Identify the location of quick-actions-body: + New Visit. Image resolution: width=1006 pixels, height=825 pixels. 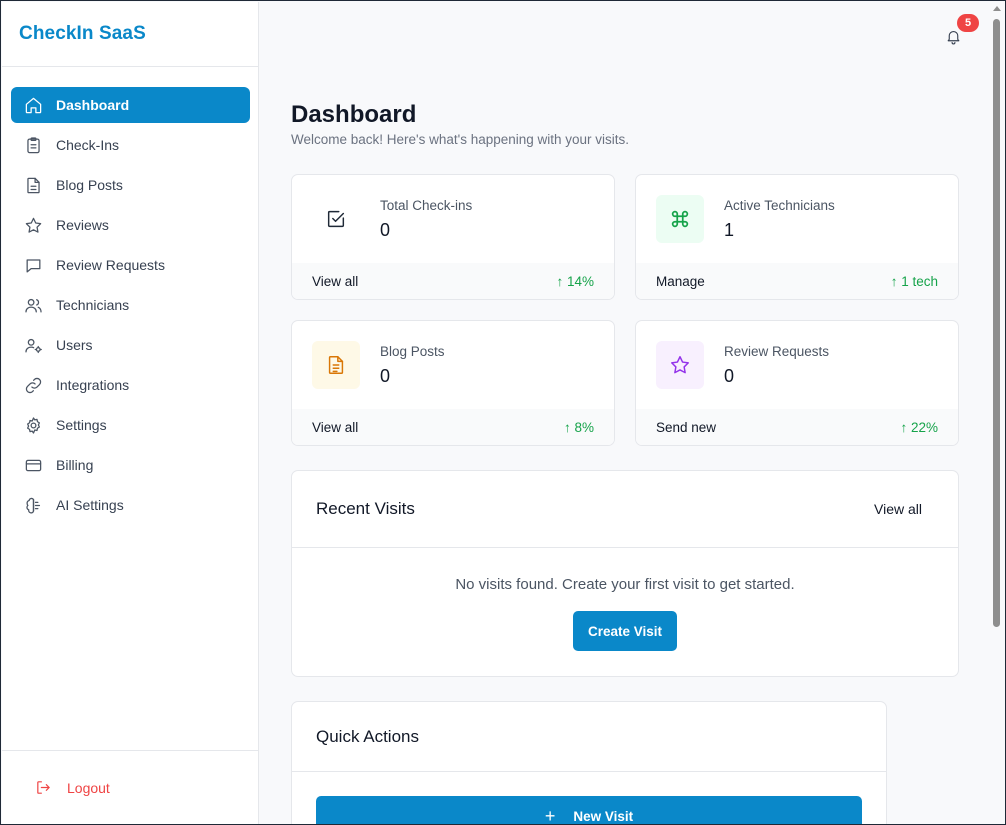
(589, 798).